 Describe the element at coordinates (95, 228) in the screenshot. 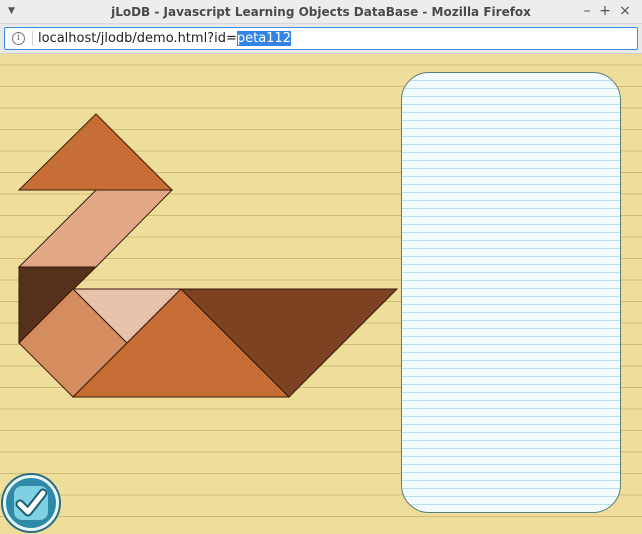

I see `tangram-parallelogram` at that location.